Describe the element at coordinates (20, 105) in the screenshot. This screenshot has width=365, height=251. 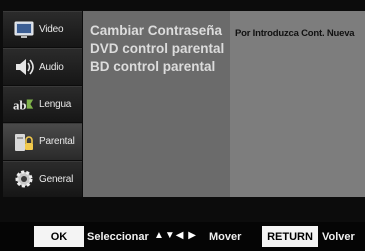
I see `svg-text: ab` at that location.